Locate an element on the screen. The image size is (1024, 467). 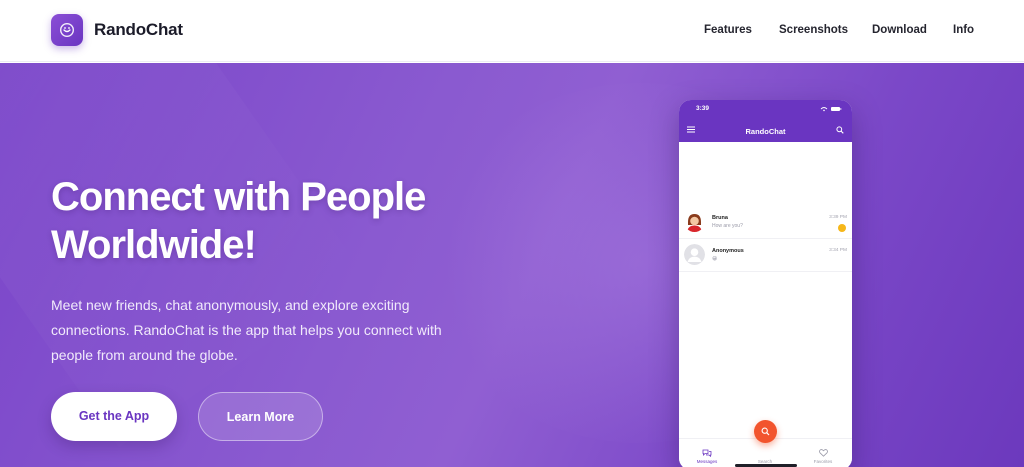
unread-badge is located at coordinates (842, 228).